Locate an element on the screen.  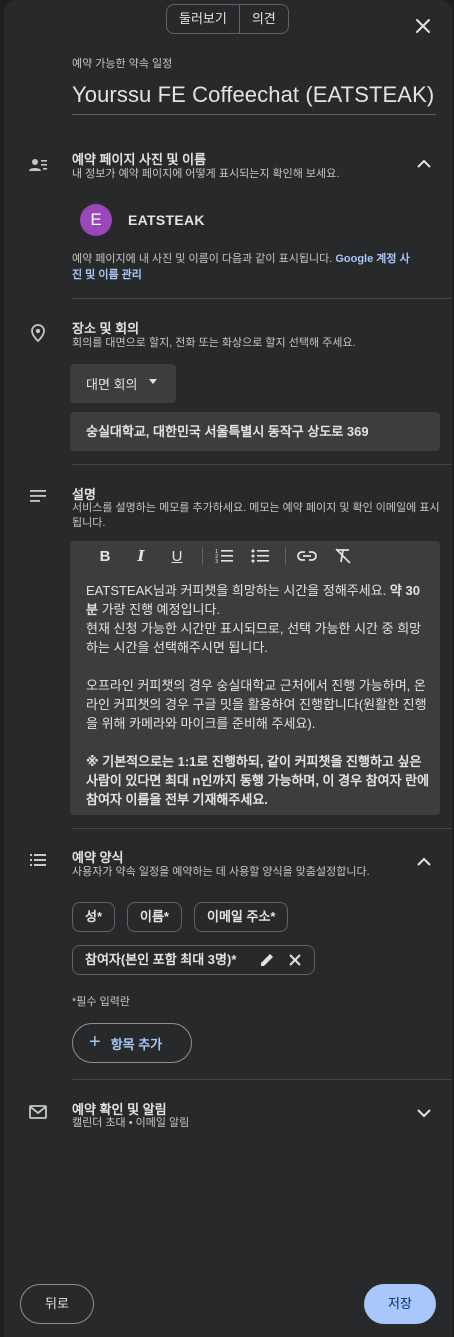
location-section-title: 장소 및 회의 is located at coordinates (106, 328).